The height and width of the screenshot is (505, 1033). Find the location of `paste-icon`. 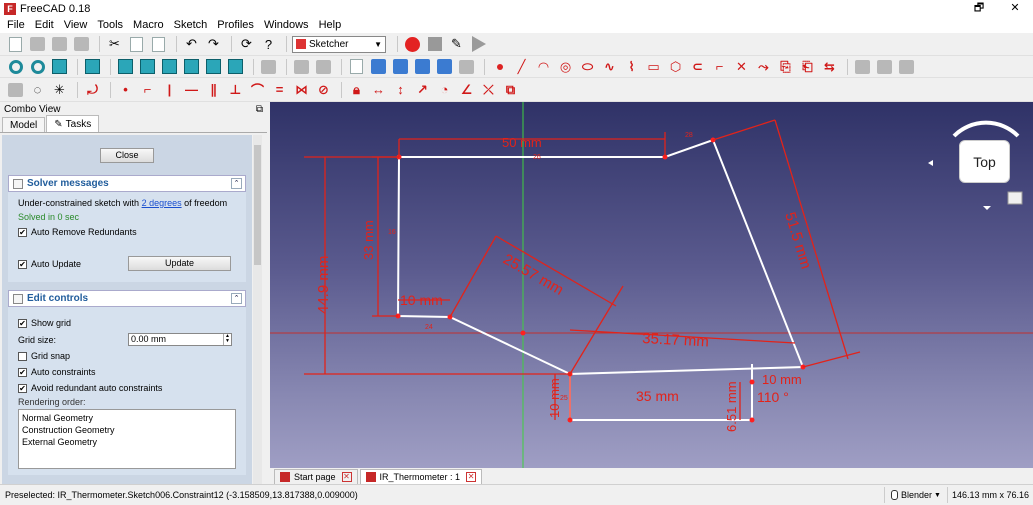

paste-icon is located at coordinates (158, 44).